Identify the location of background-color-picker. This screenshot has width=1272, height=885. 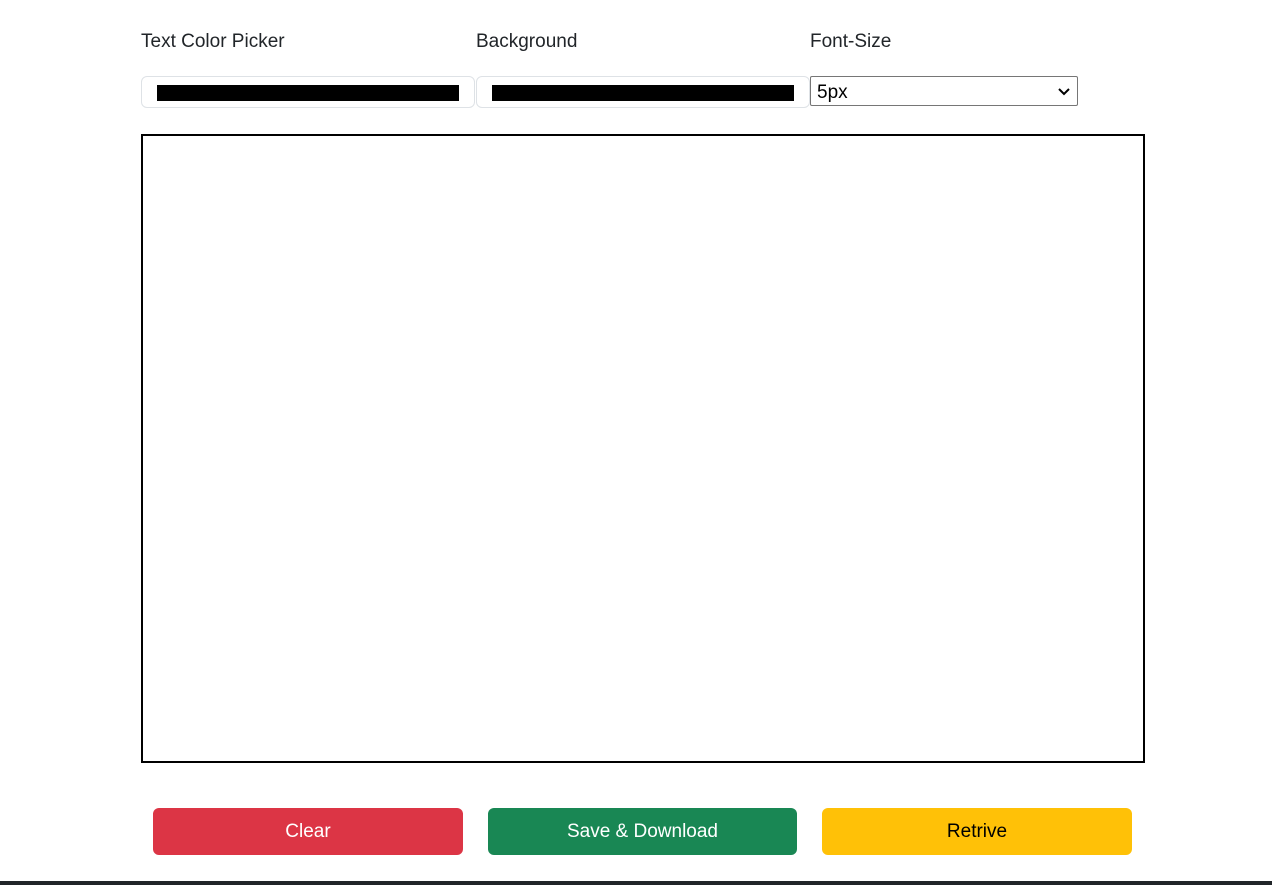
(643, 92).